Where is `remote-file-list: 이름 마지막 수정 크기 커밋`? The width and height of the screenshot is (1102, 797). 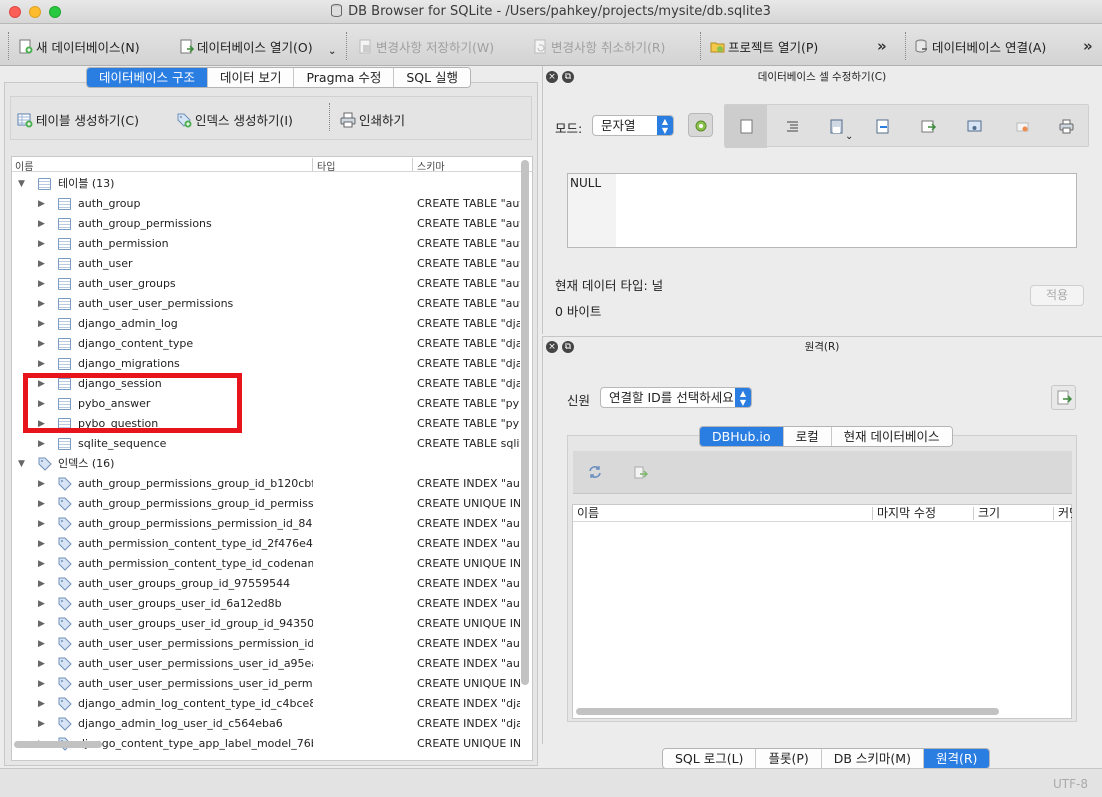
remote-file-list: 이름 마지막 수정 크기 커밋 is located at coordinates (822, 611).